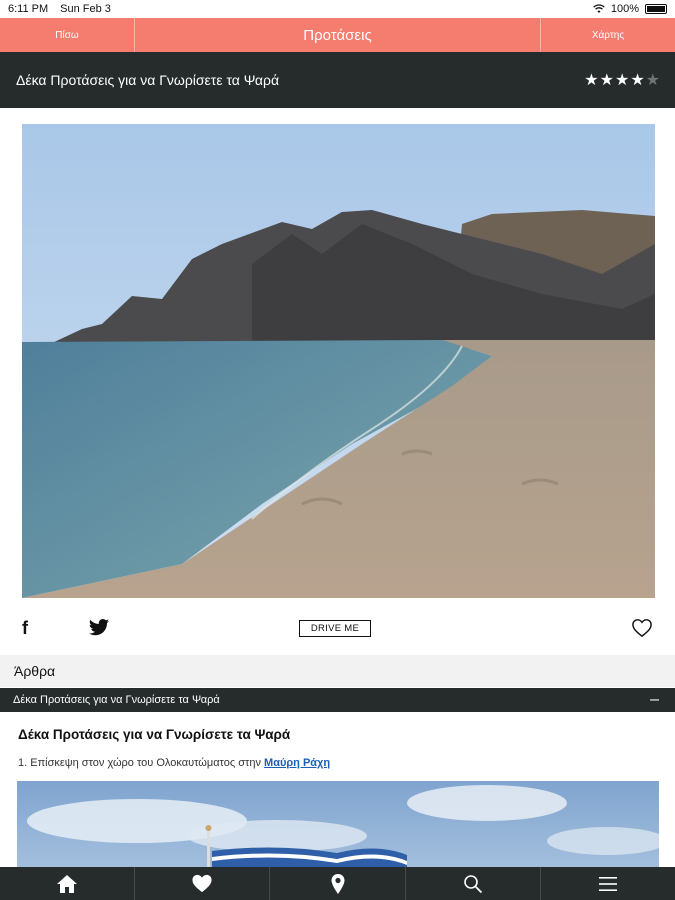  I want to click on twitter-icon, so click(99, 628).